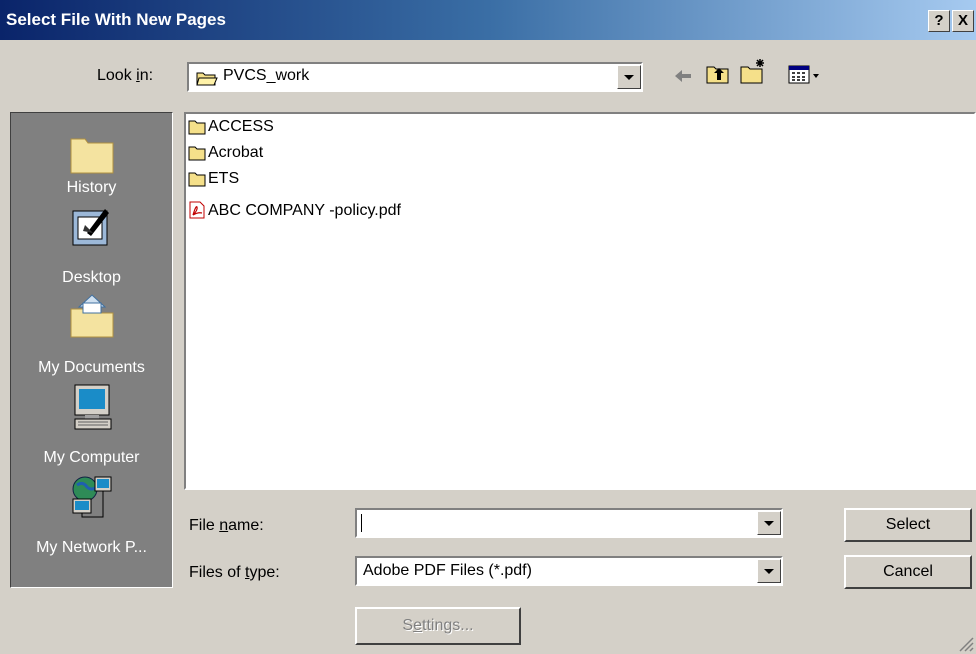 The width and height of the screenshot is (976, 654). What do you see at coordinates (769, 523) in the screenshot?
I see `file-name-dropdown-arrow` at bounding box center [769, 523].